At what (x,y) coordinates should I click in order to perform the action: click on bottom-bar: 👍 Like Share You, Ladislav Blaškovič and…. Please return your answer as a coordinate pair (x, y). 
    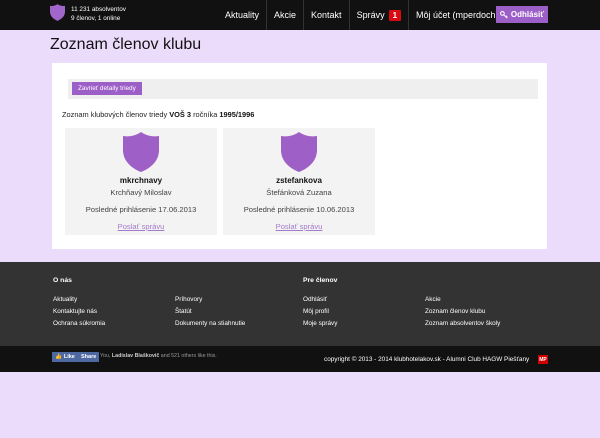
    Looking at the image, I should click on (300, 359).